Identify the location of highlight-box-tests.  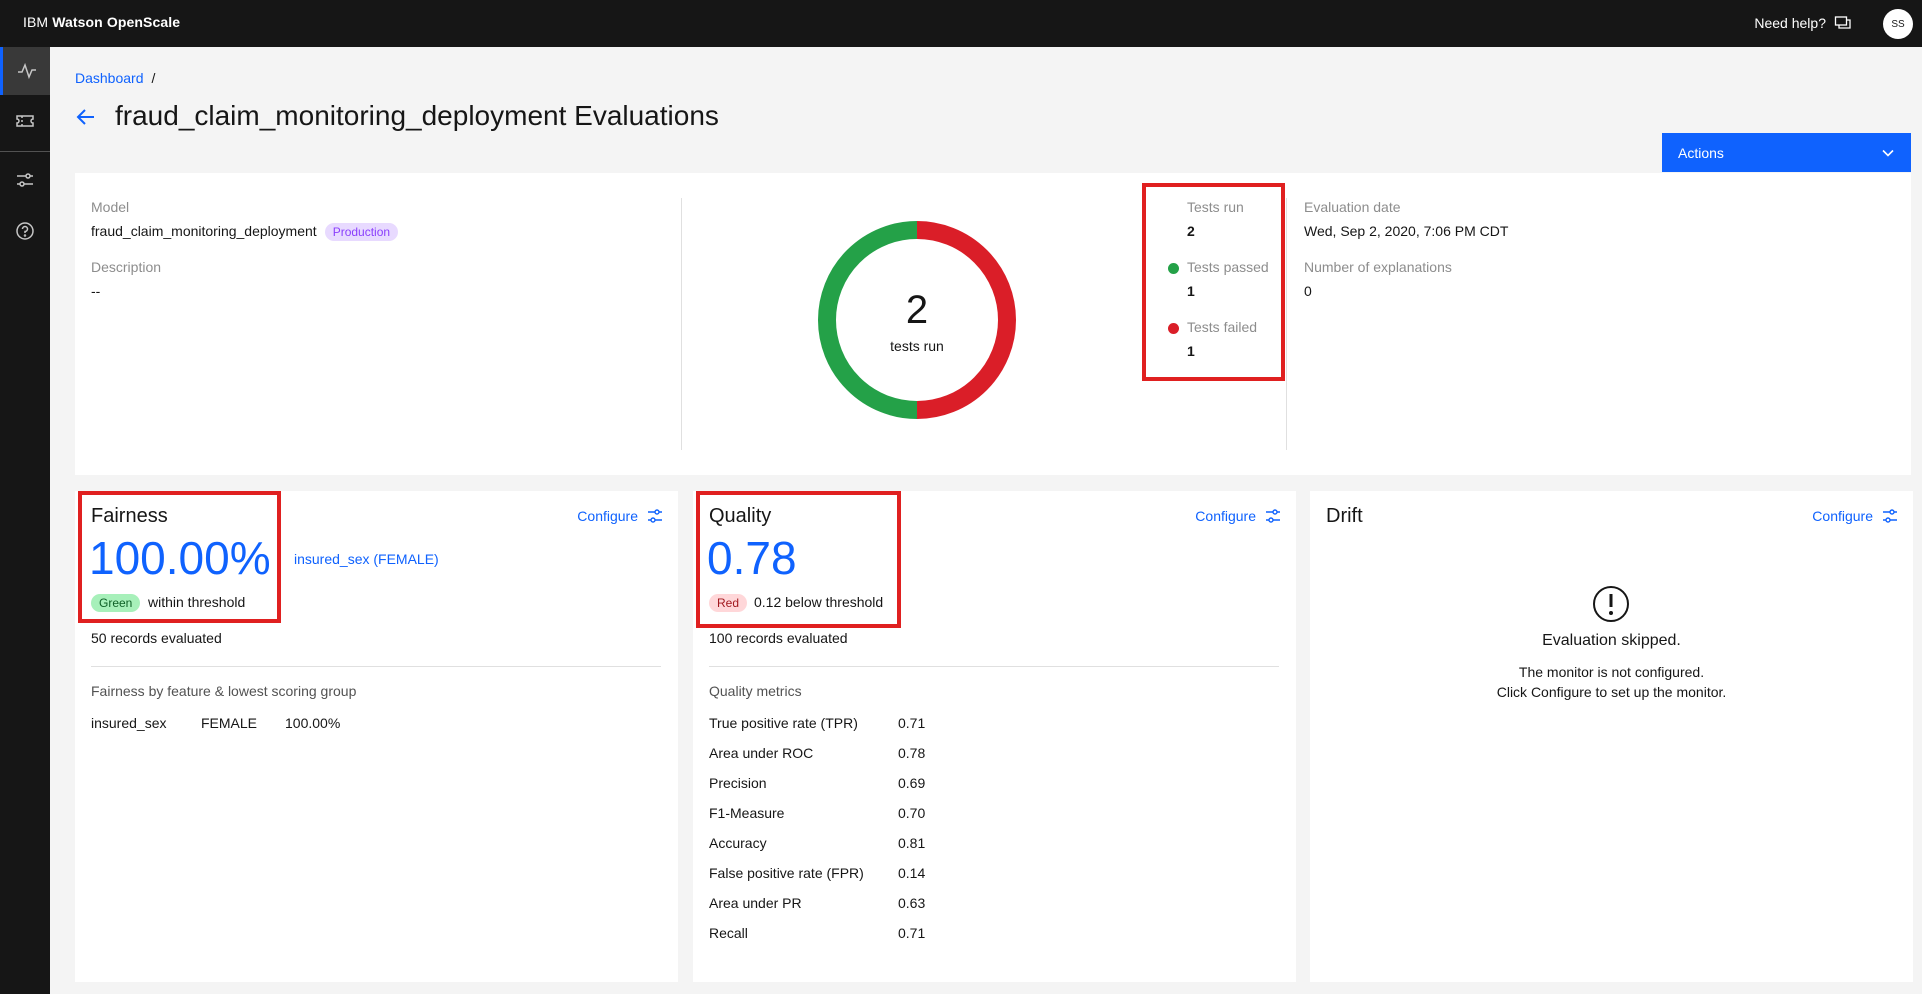
(1213, 282).